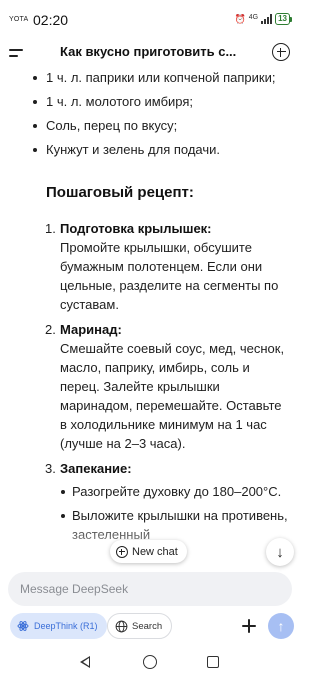 The width and height of the screenshot is (320, 680). I want to click on list-item: 1 ч. л. паприки или копченой паприки;, so click(161, 77).